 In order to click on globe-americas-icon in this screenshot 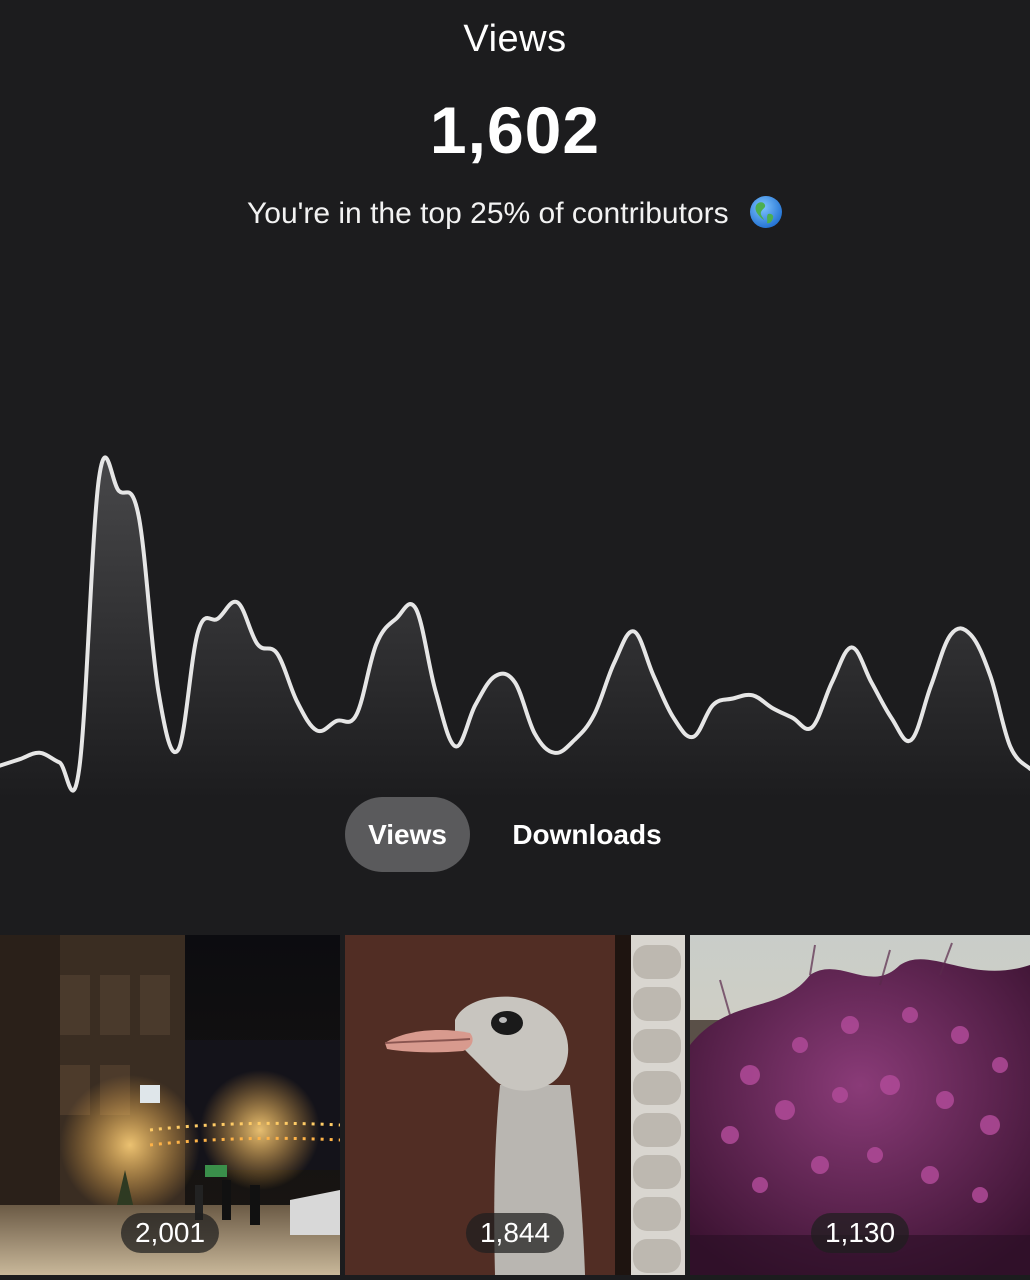, I will do `click(765, 212)`.